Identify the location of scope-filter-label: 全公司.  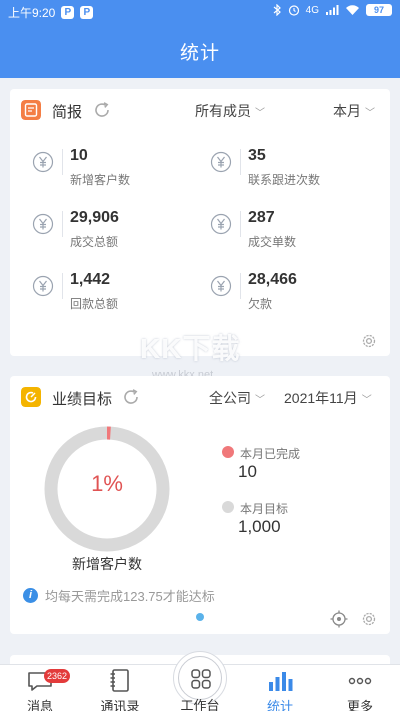
(230, 398).